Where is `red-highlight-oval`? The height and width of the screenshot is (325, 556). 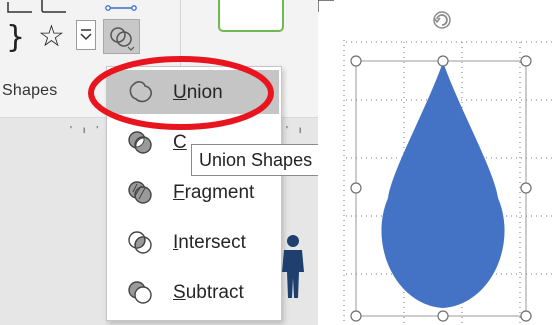
red-highlight-oval is located at coordinates (181, 93).